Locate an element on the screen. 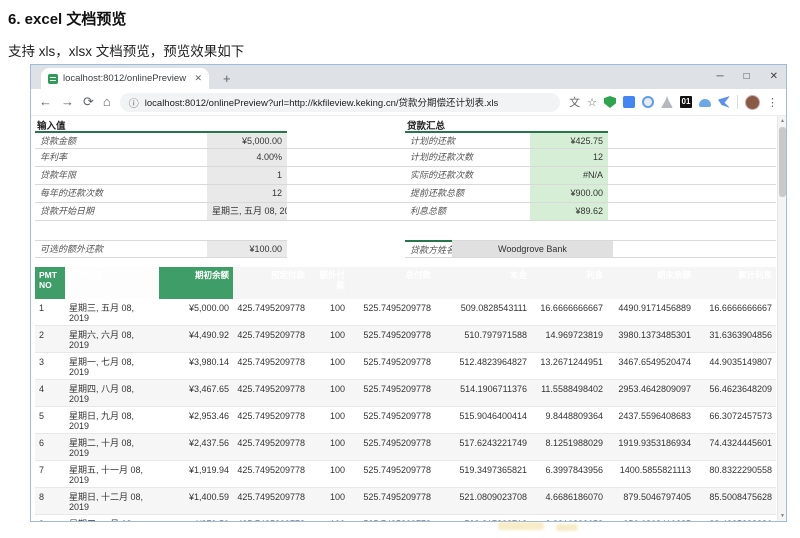  site-info-icon: ⓘ is located at coordinates (134, 102).